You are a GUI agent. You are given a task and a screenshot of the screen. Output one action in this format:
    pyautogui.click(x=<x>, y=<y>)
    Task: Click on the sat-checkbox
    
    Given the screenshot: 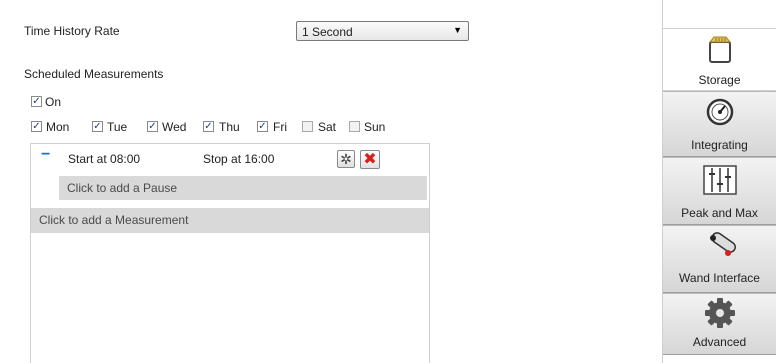 What is the action you would take?
    pyautogui.click(x=307, y=126)
    